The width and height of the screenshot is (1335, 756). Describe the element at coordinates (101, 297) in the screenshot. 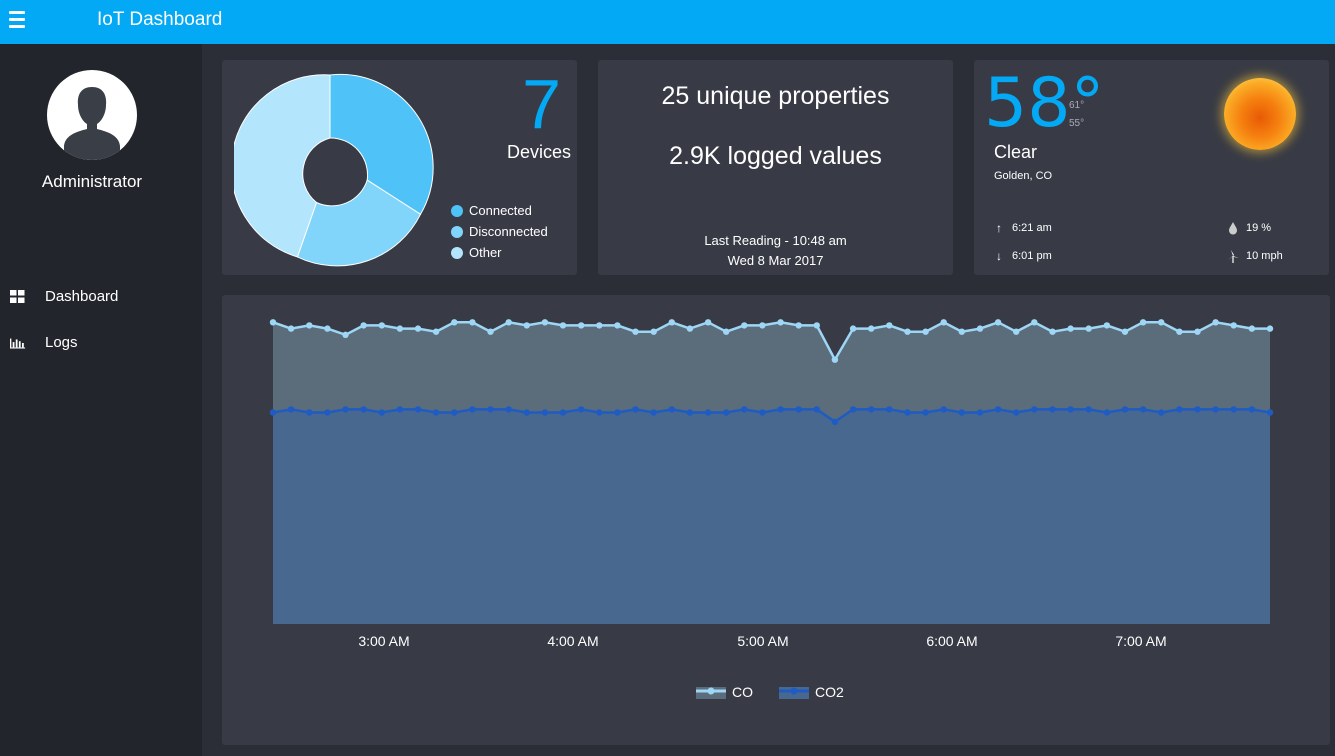

I see `sidebar-item-dashboard: Dashboard` at that location.